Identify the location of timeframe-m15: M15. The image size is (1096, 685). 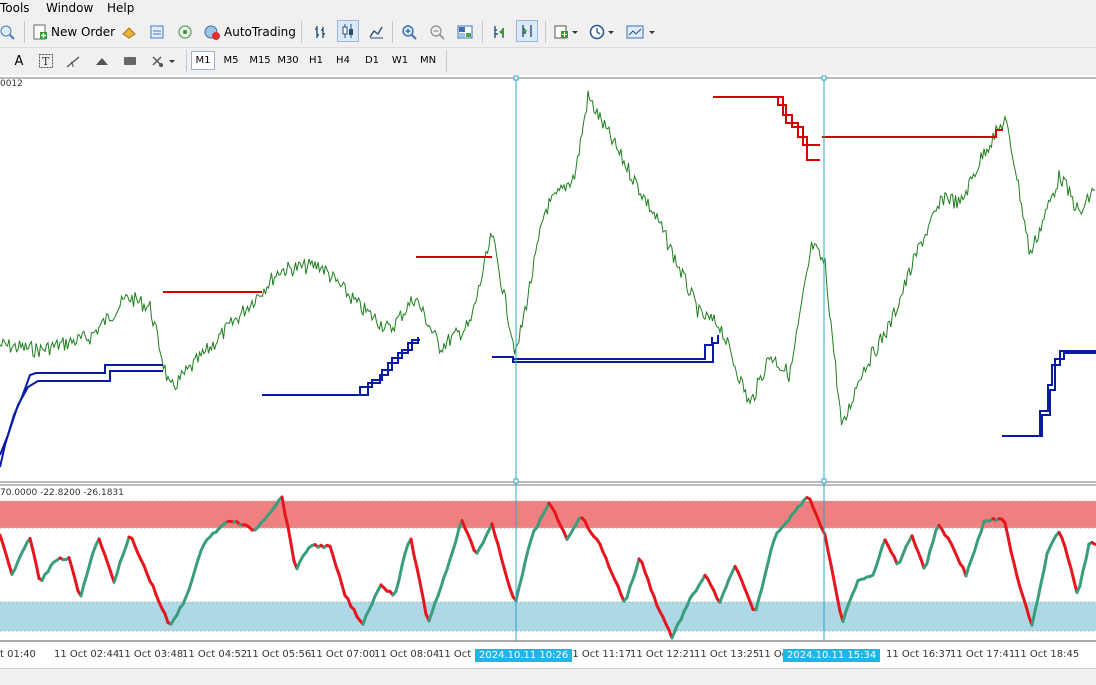
(260, 60).